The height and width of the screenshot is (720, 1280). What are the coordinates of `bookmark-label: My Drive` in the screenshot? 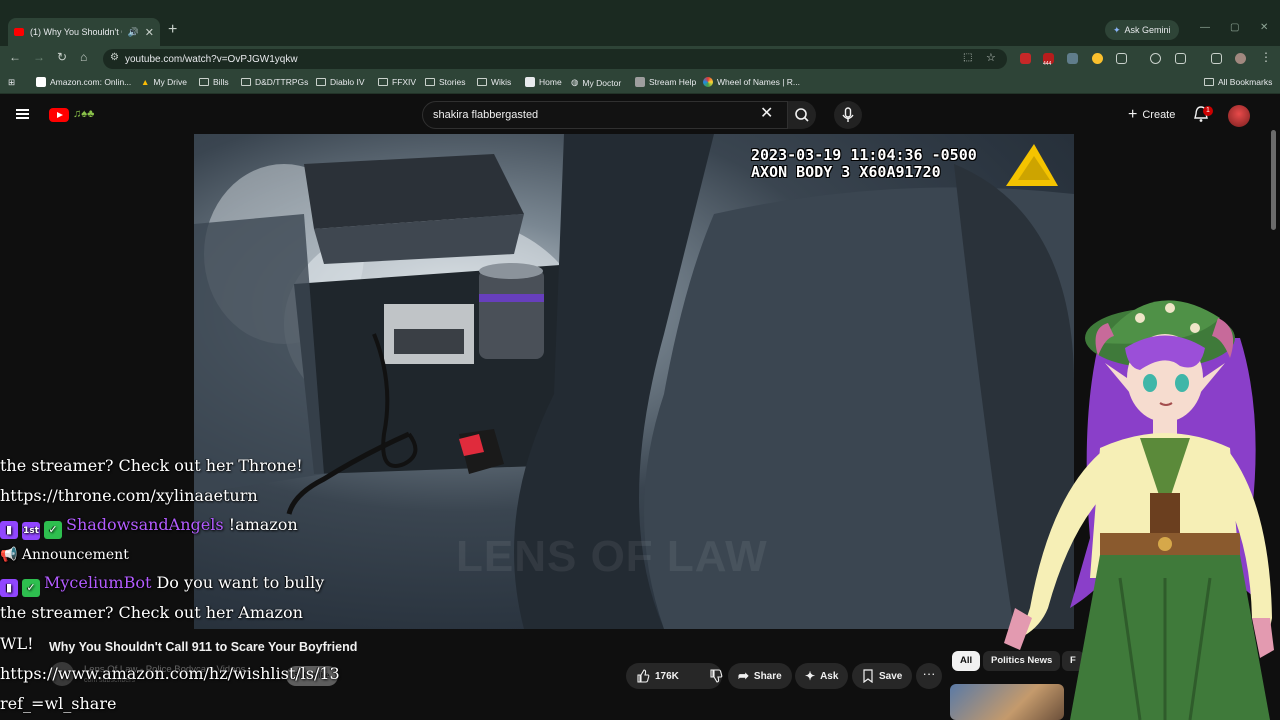 It's located at (170, 82).